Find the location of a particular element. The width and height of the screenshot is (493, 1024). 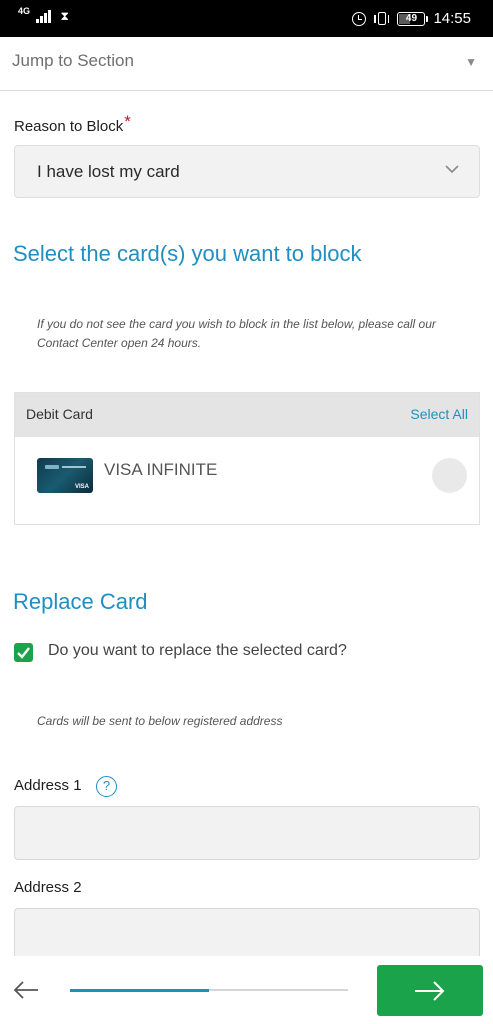

arrow-right-icon is located at coordinates (430, 991).